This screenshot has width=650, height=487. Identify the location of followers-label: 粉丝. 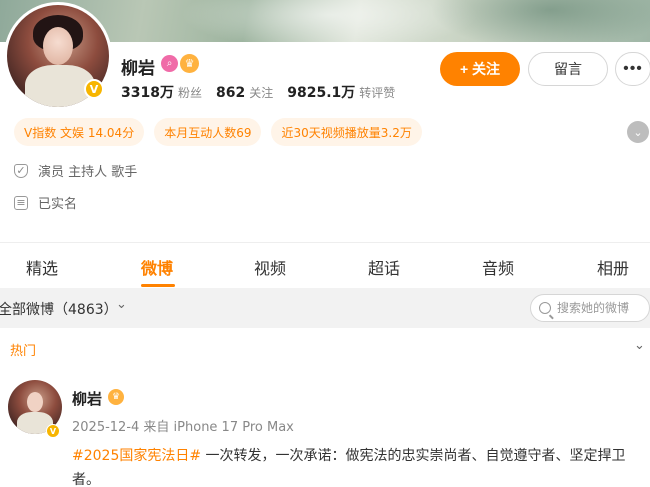
(189, 93).